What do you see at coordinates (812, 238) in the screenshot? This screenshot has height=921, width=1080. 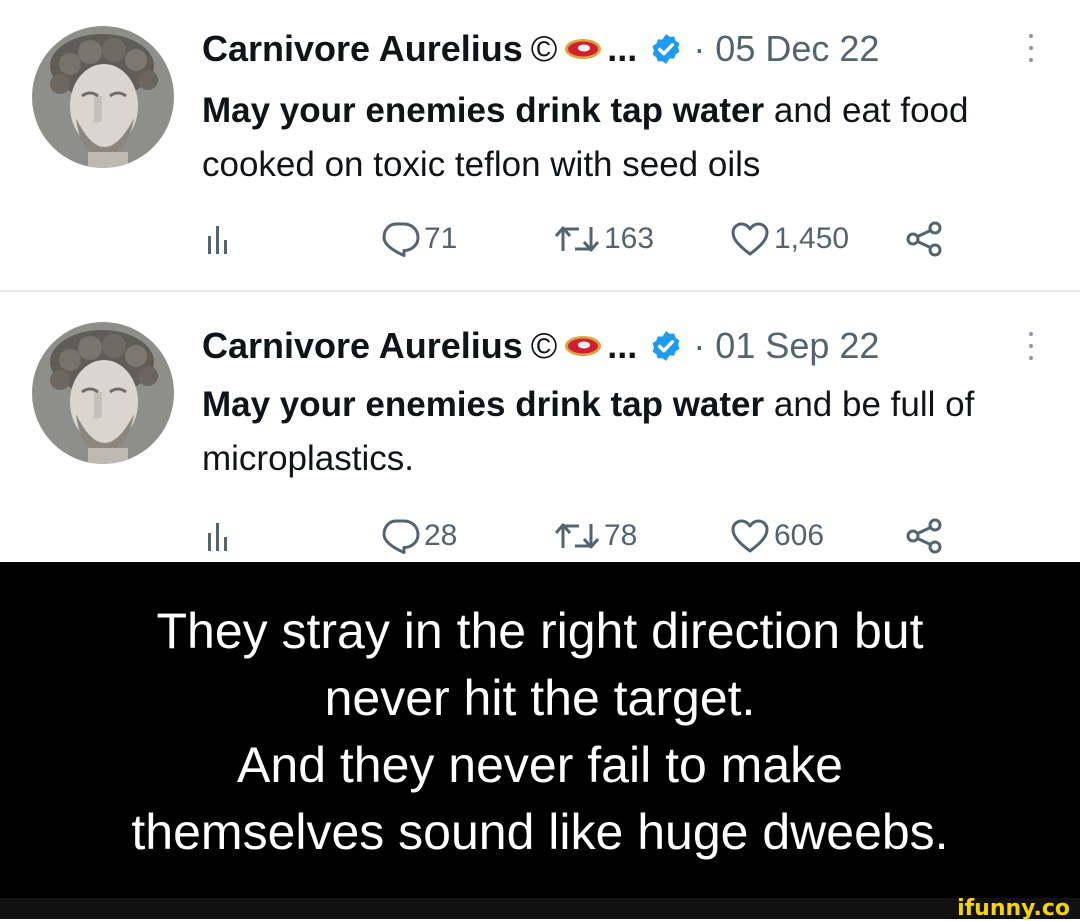 I see `like-count: 1,450` at bounding box center [812, 238].